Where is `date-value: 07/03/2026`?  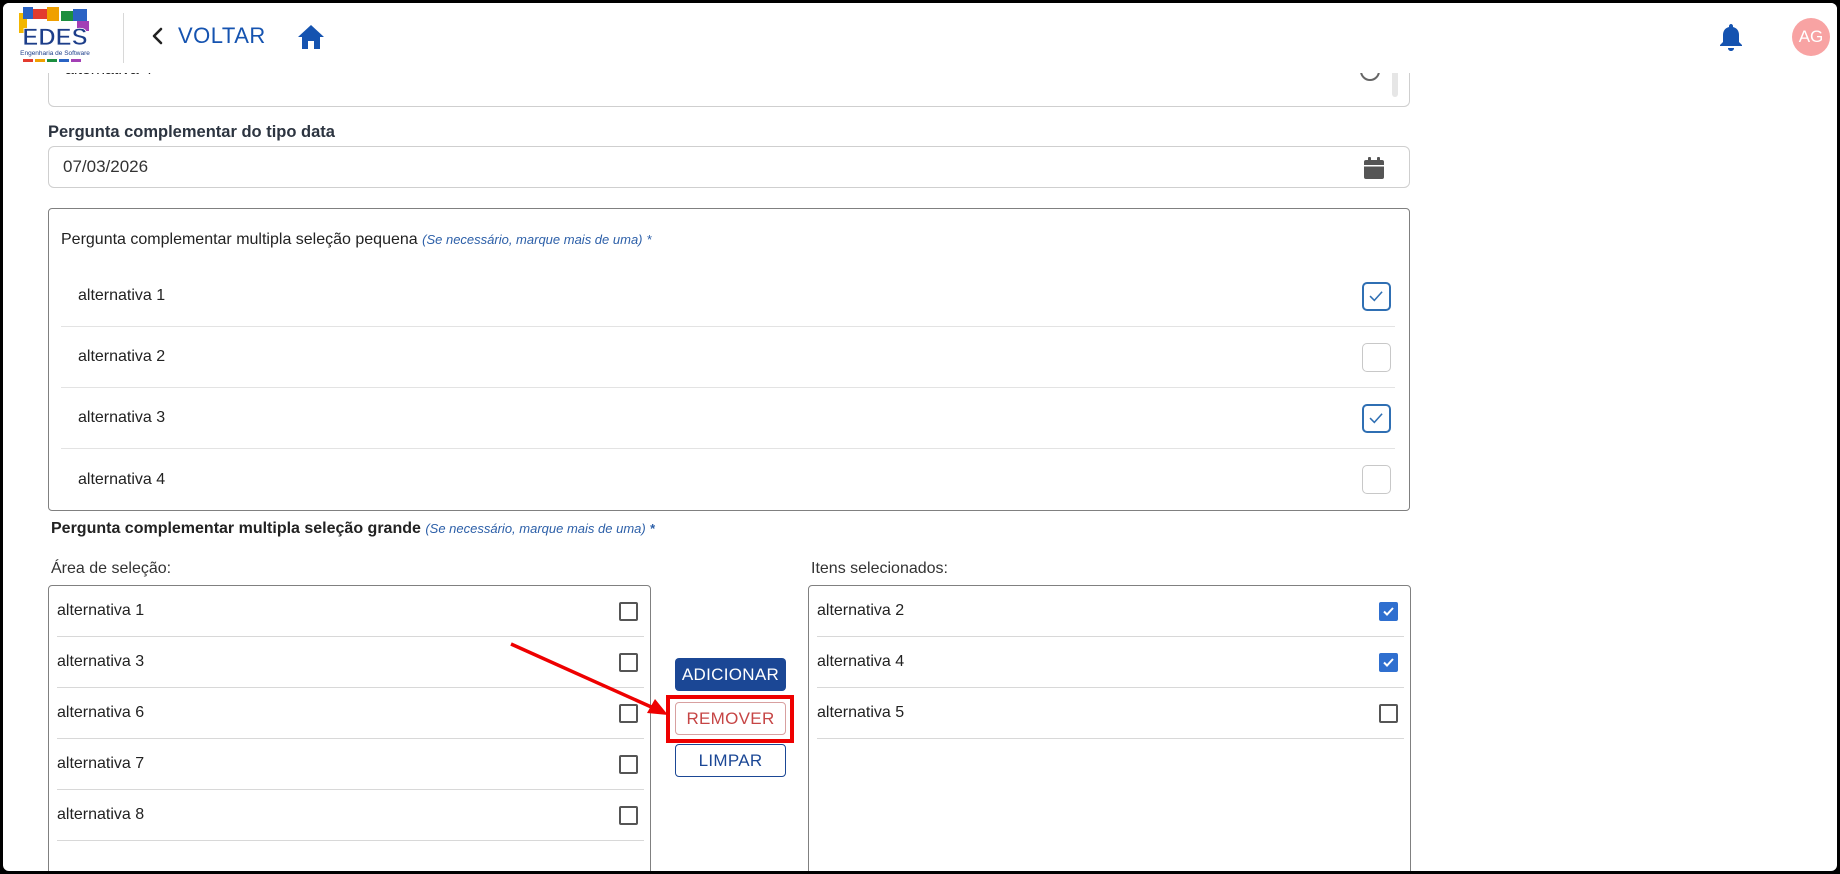 date-value: 07/03/2026 is located at coordinates (106, 166).